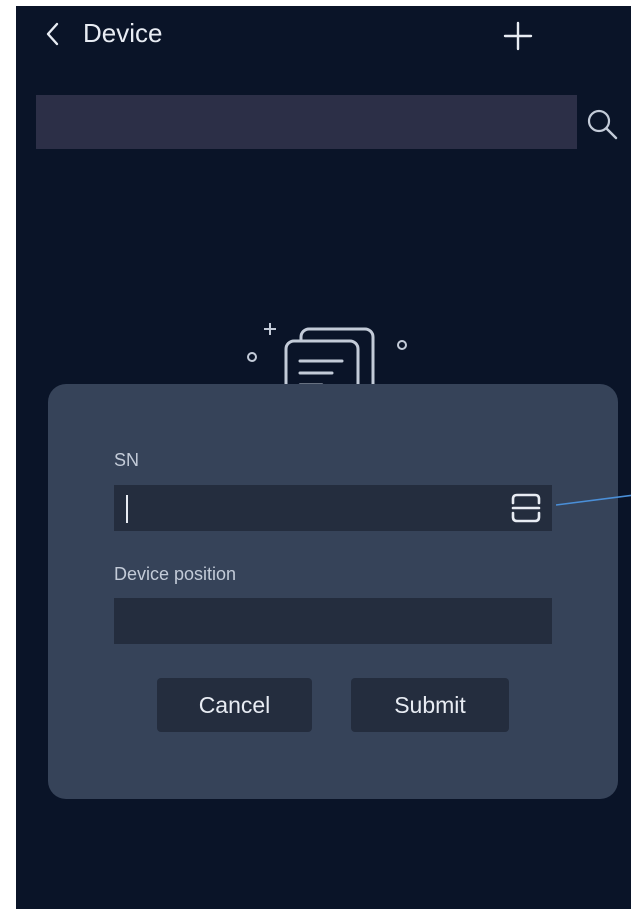  I want to click on text-caret, so click(127, 509).